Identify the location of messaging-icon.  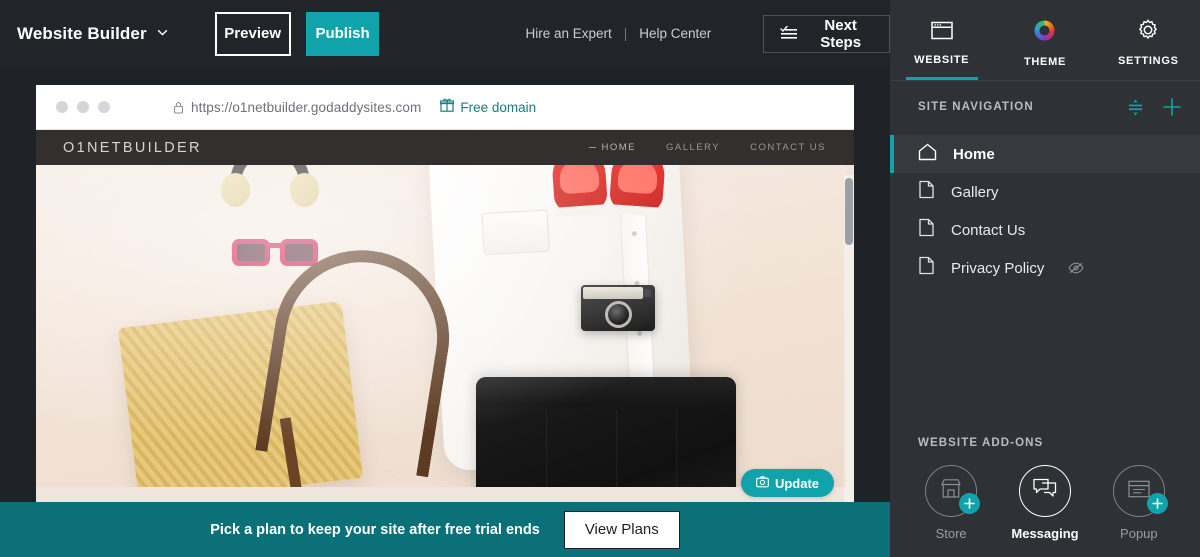
(1045, 491).